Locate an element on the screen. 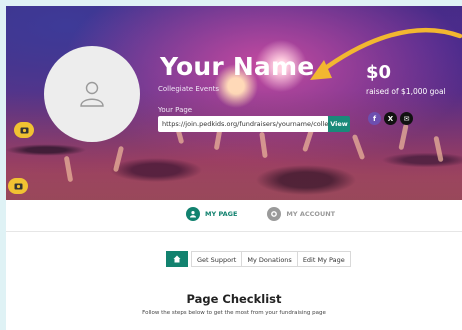  divider is located at coordinates (234, 231).